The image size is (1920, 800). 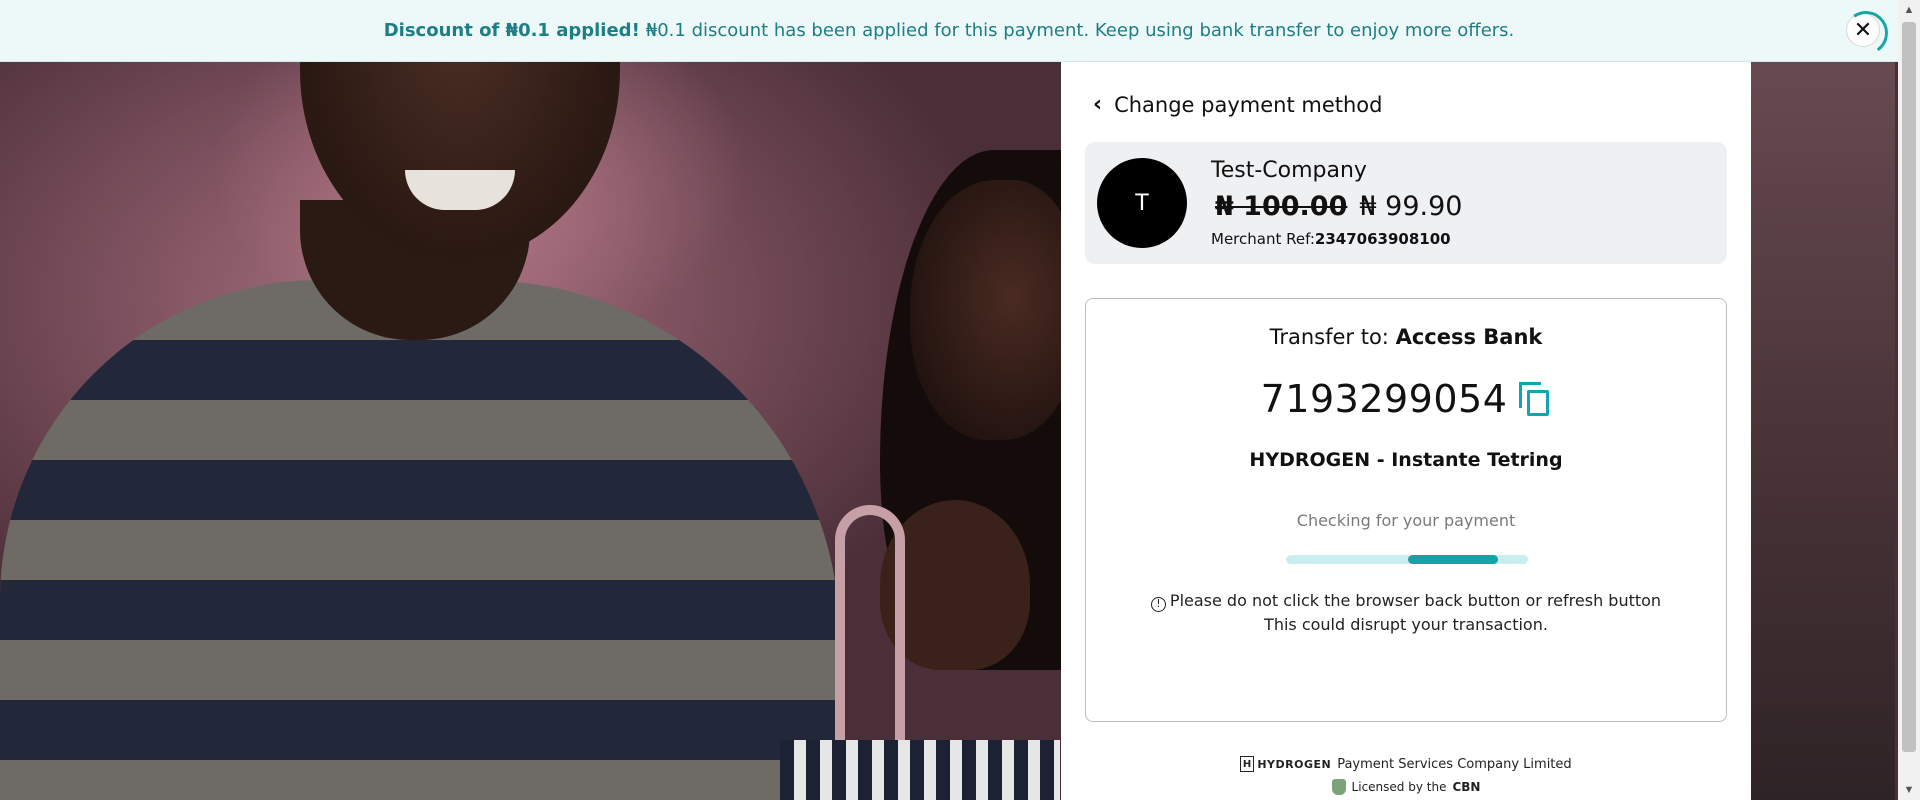 I want to click on change-payment-method-label: Change payment method, so click(x=1248, y=104).